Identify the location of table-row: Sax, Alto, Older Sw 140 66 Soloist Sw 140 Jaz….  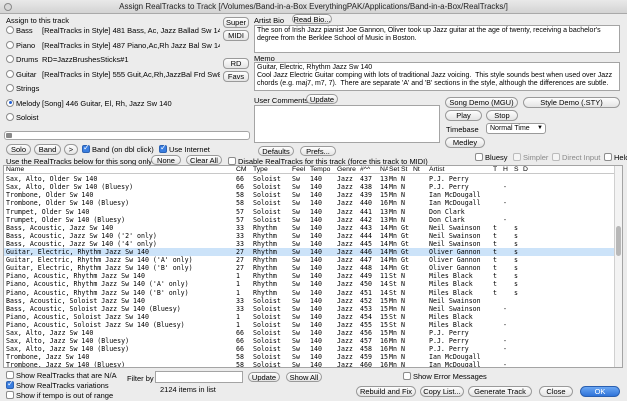
(313, 179).